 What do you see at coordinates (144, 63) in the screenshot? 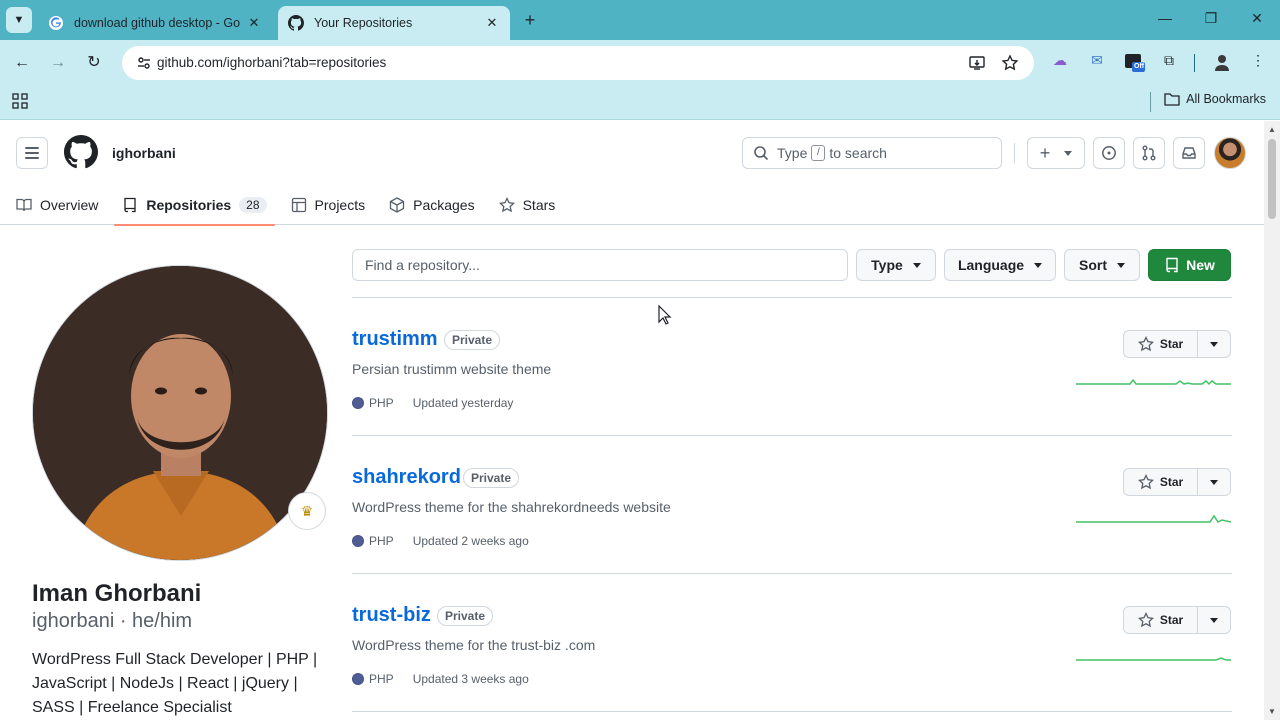
I see `site-info-icon` at bounding box center [144, 63].